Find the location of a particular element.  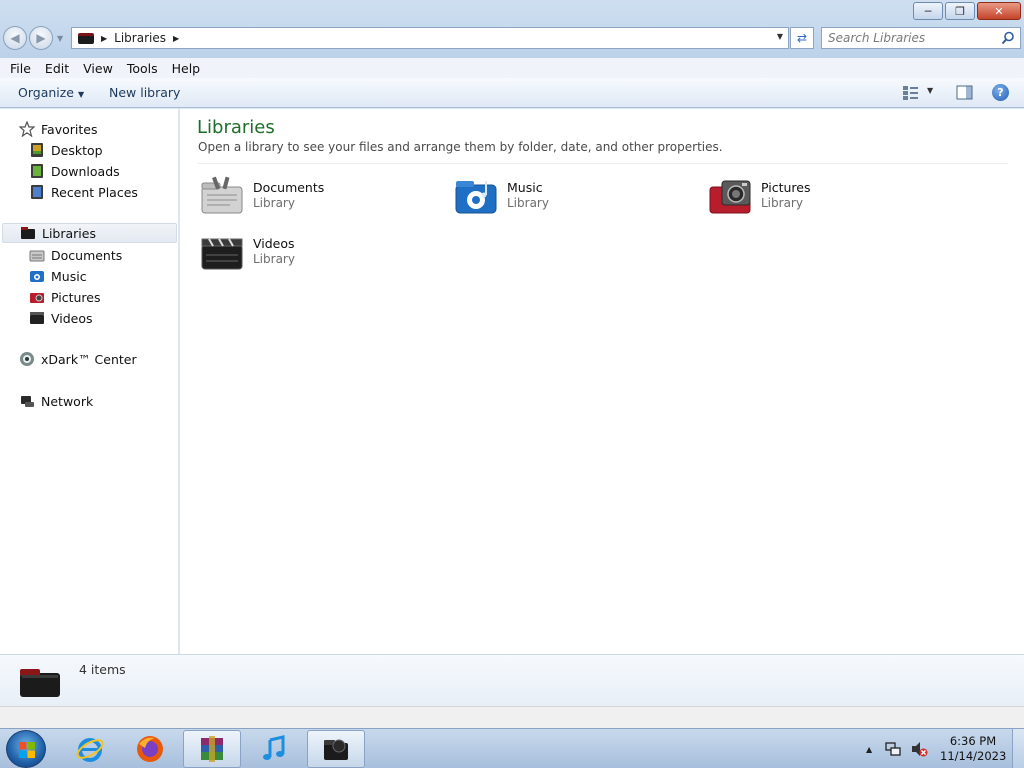

refresh-button: ⇄ is located at coordinates (802, 38).